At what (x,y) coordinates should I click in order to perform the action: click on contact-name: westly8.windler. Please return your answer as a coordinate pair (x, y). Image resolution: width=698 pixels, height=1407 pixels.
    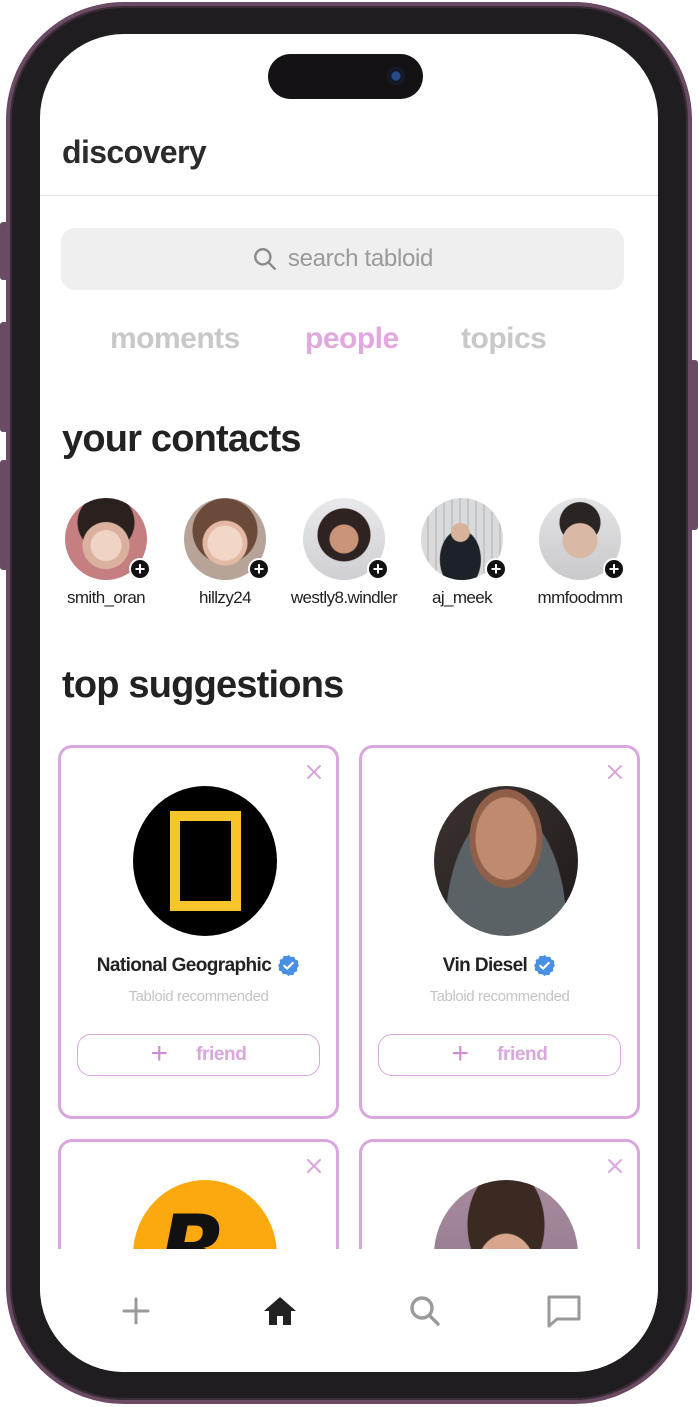
    Looking at the image, I should click on (344, 597).